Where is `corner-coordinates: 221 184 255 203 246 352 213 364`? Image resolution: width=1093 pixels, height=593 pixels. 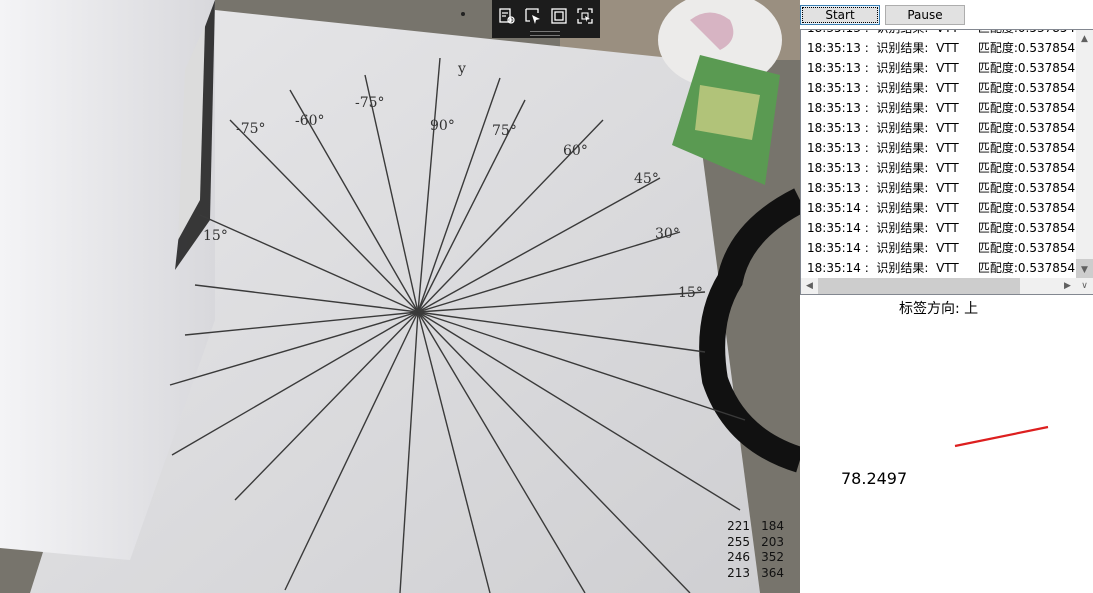 corner-coordinates: 221 184 255 203 246 352 213 364 is located at coordinates (753, 550).